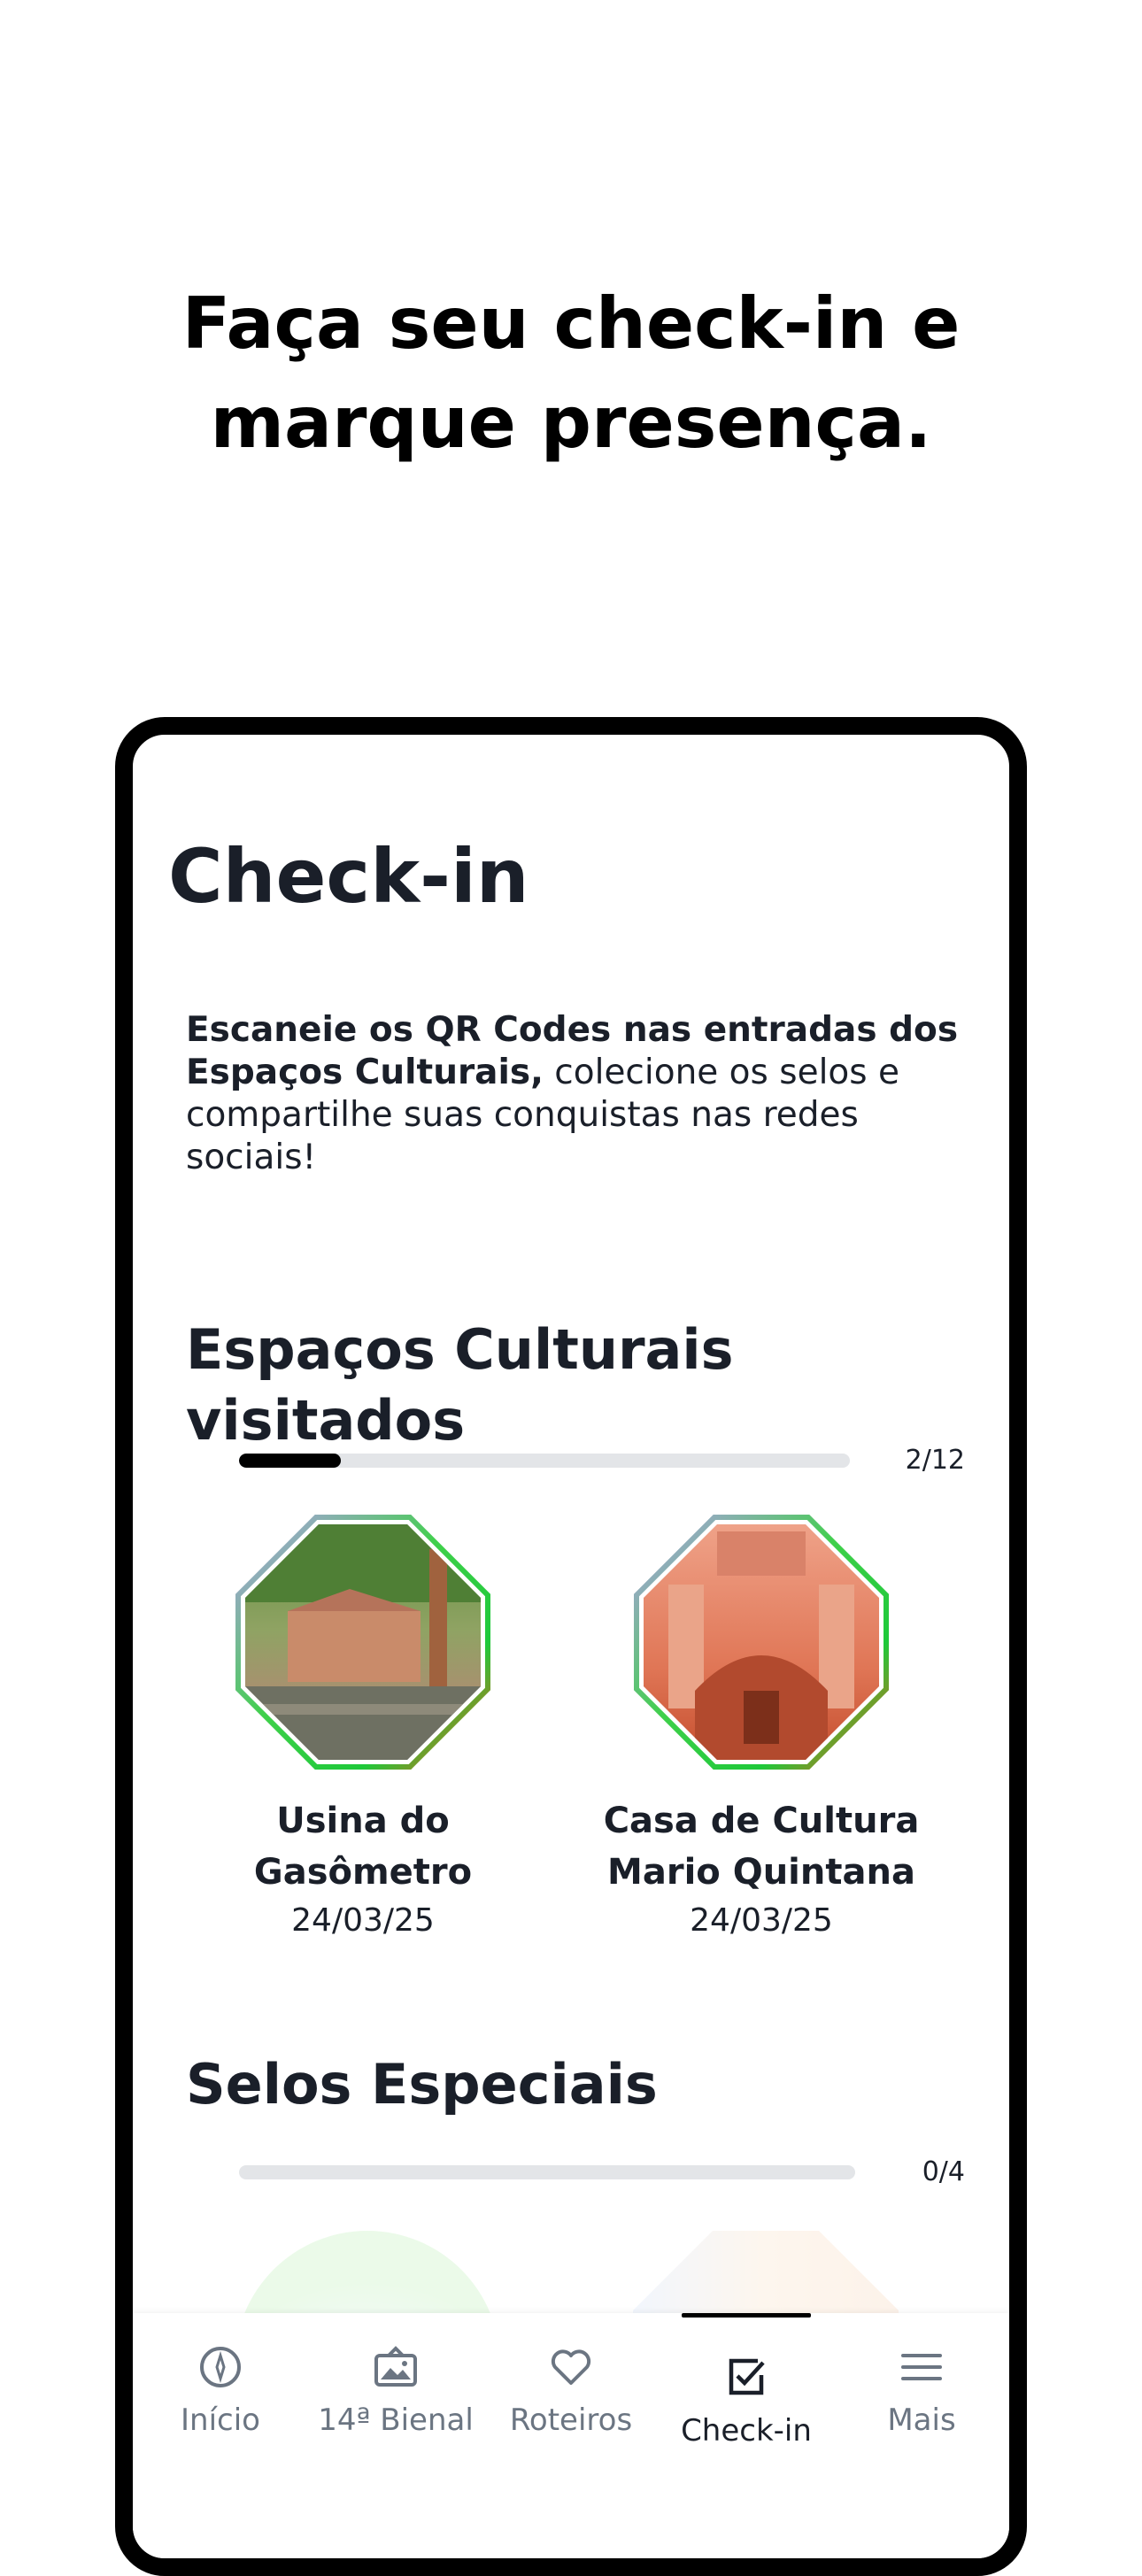  I want to click on visited-space-card: Casa de Cultura Mario Quintana 24/03/25, so click(761, 1729).